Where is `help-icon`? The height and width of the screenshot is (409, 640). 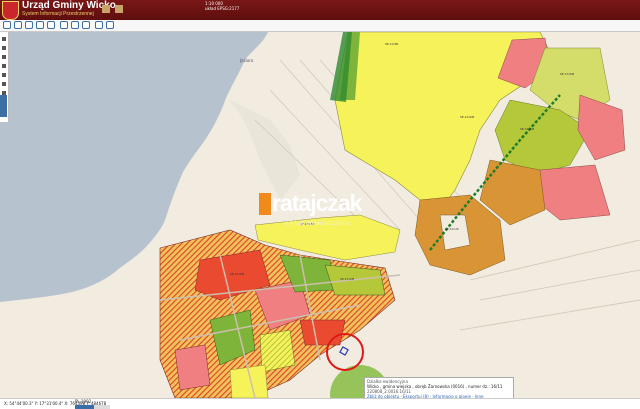 help-icon is located at coordinates (119, 9).